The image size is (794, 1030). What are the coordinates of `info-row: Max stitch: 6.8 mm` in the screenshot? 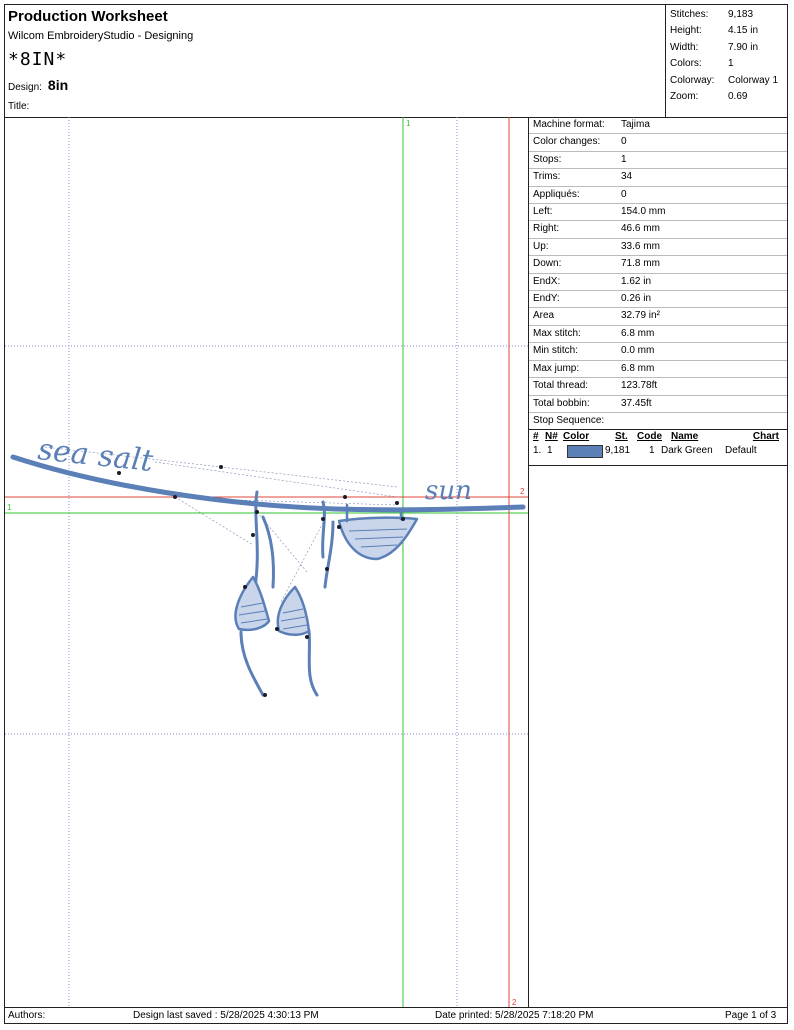 It's located at (658, 335).